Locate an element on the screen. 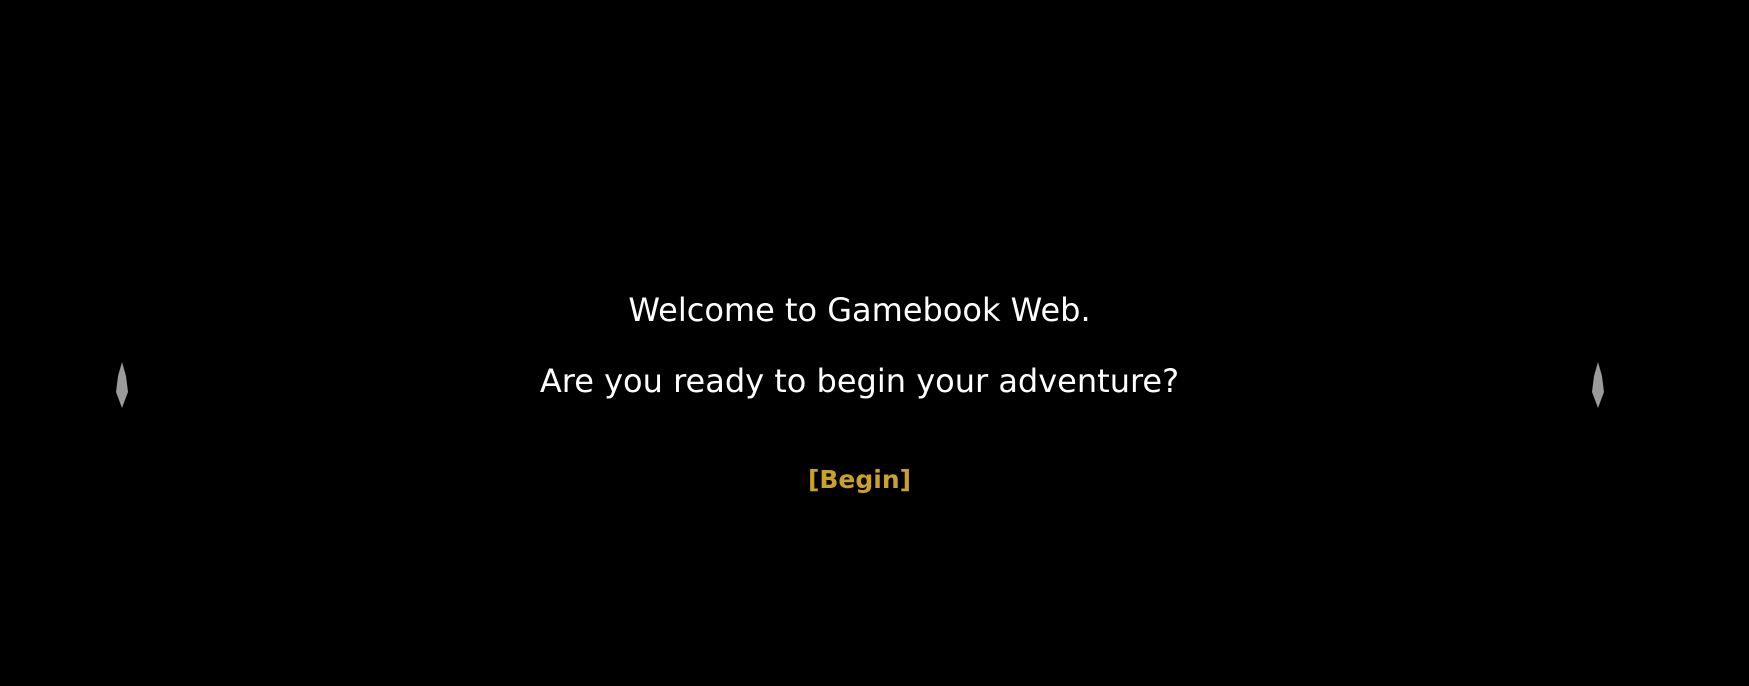 The height and width of the screenshot is (686, 1749). welcome-text: Welcome to Gamebook Web. is located at coordinates (859, 310).